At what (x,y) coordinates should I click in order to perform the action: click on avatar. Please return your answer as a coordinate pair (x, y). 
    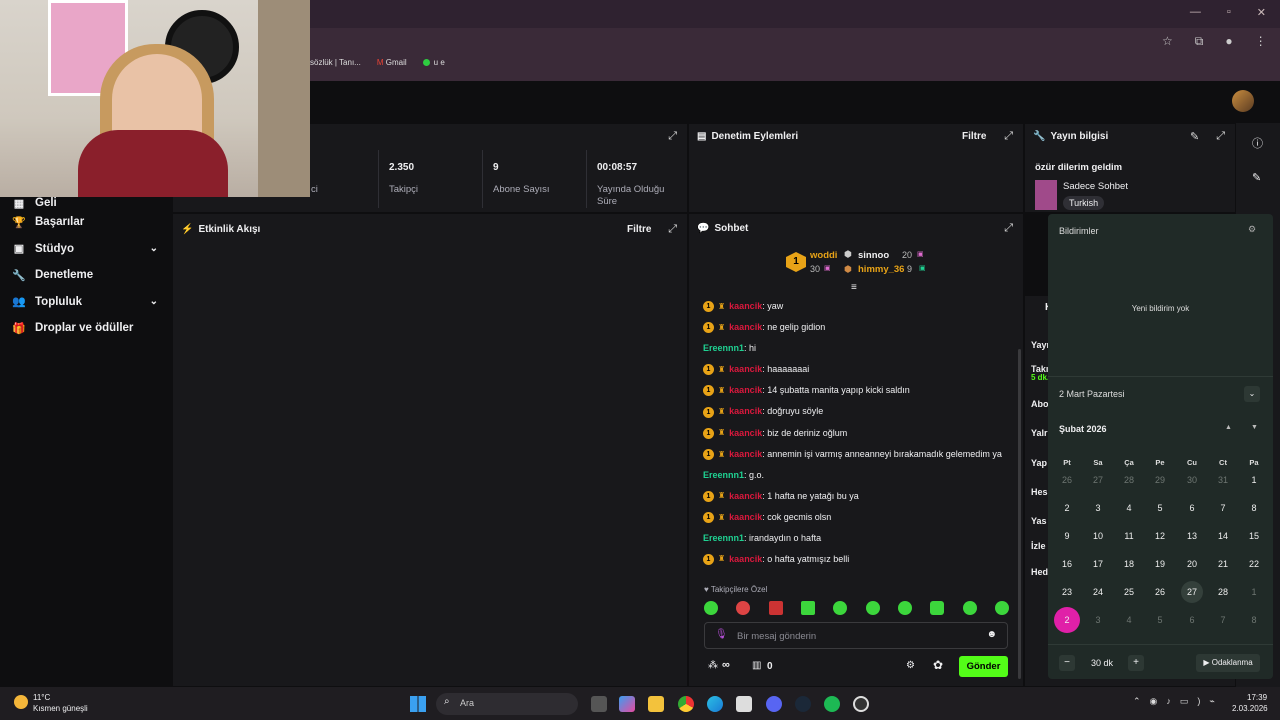
    Looking at the image, I should click on (1243, 101).